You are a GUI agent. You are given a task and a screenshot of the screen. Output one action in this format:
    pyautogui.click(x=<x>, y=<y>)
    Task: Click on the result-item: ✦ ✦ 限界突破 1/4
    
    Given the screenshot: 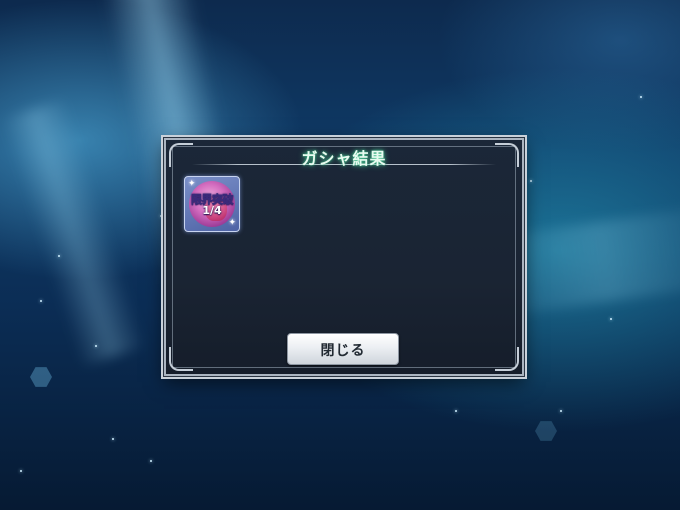 What is the action you would take?
    pyautogui.click(x=212, y=204)
    